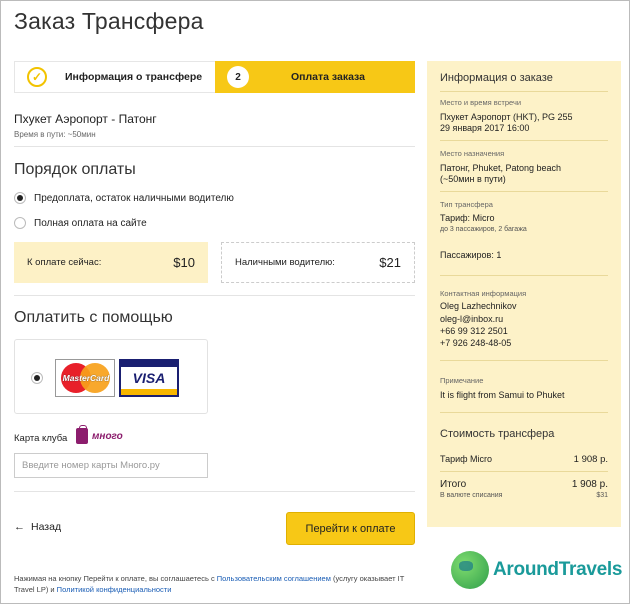 The image size is (630, 604). Describe the element at coordinates (134, 77) in the screenshot. I see `step1-label: Информация о трансфере` at that location.